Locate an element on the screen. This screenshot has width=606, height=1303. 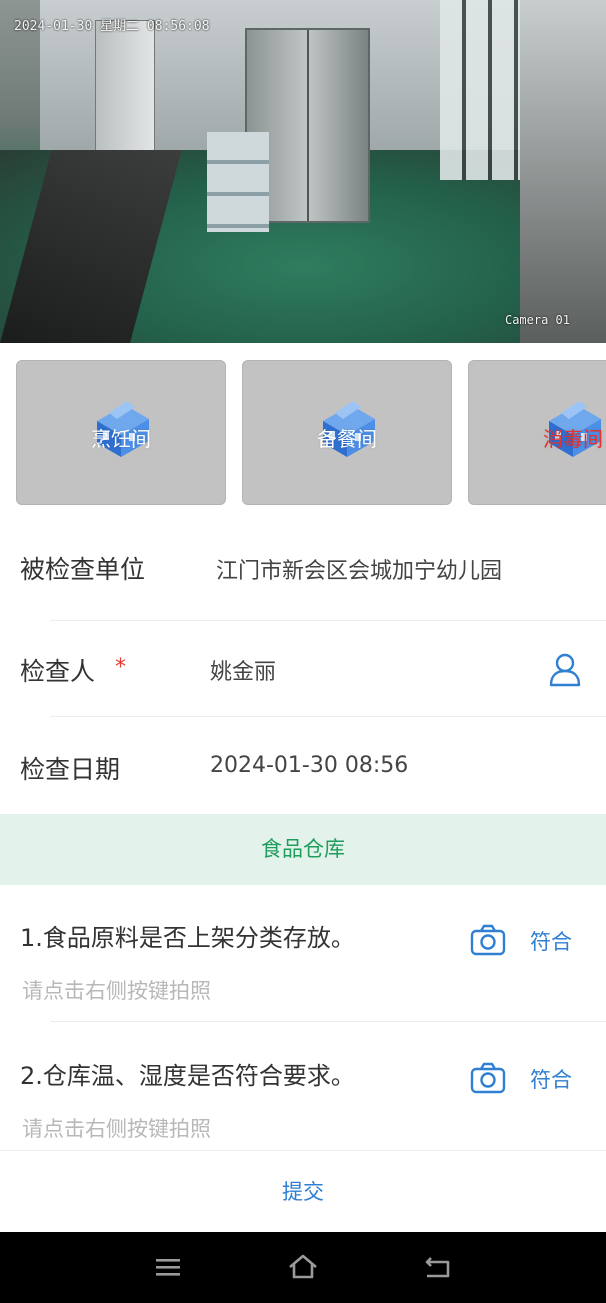
check-item-question: 1.食品原料是否上架分类存放。 is located at coordinates (187, 938).